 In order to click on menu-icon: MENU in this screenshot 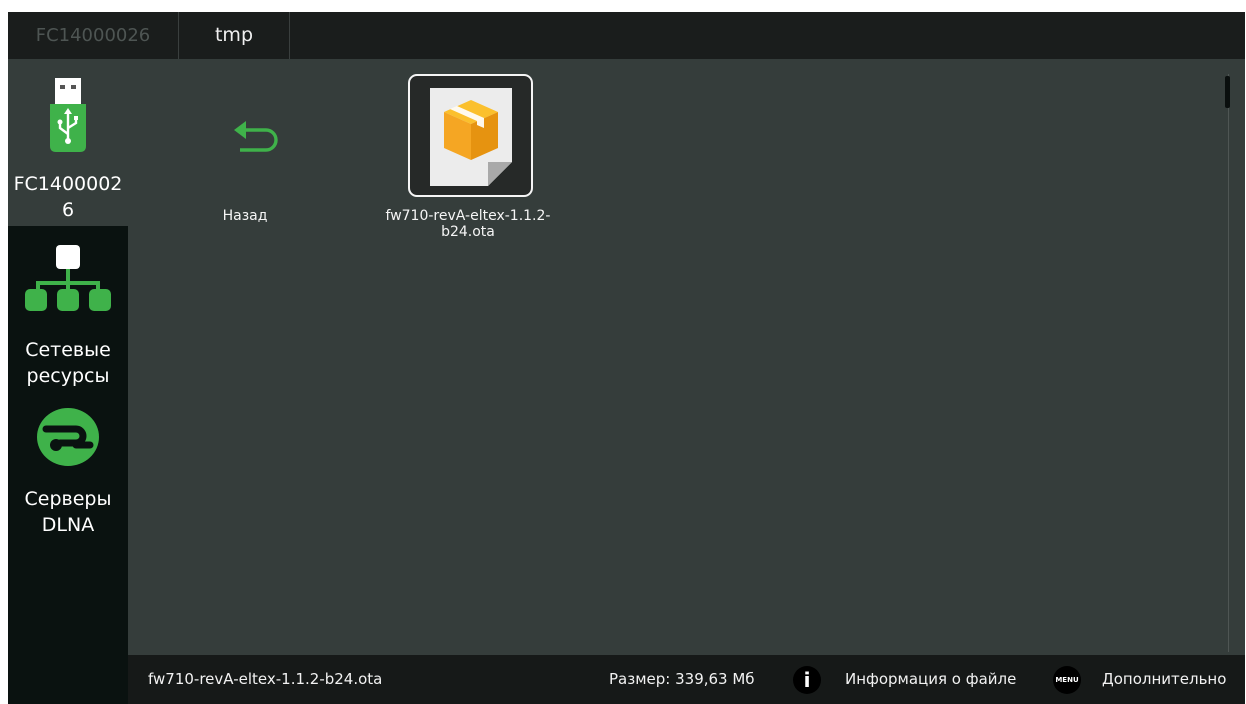, I will do `click(1067, 680)`.